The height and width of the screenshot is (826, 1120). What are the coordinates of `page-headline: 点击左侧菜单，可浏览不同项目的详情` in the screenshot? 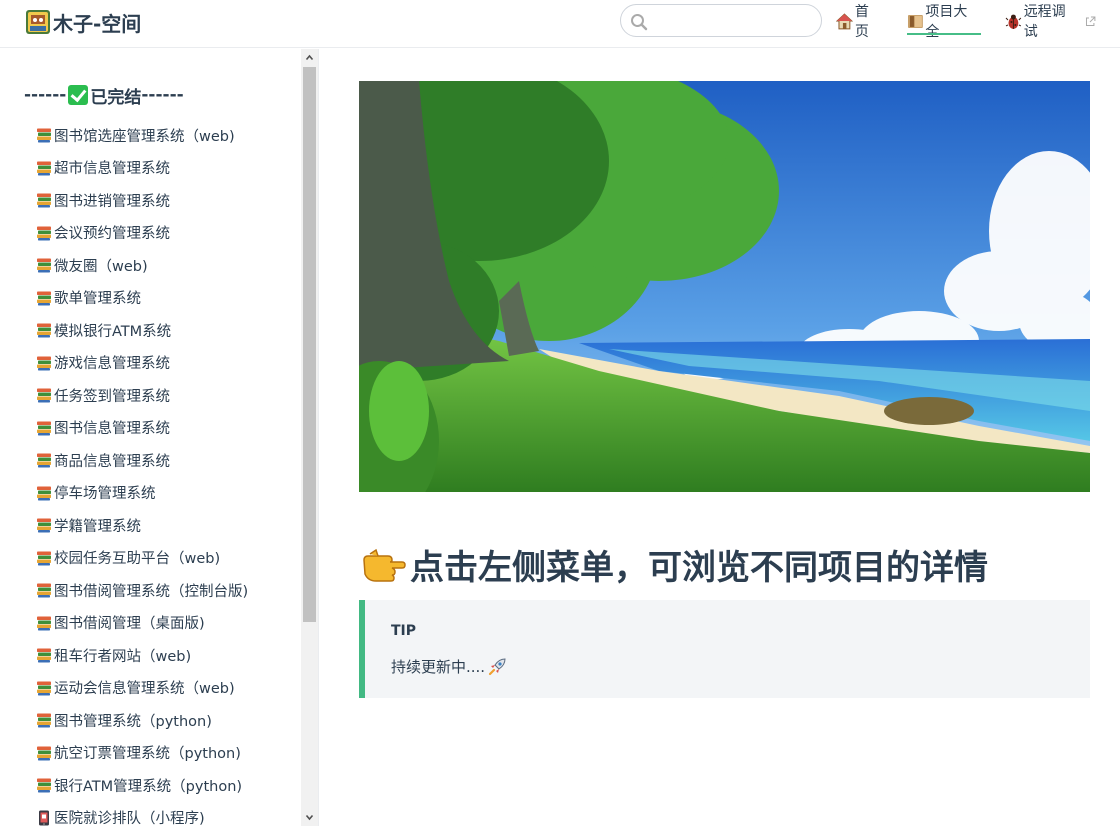 It's located at (675, 564).